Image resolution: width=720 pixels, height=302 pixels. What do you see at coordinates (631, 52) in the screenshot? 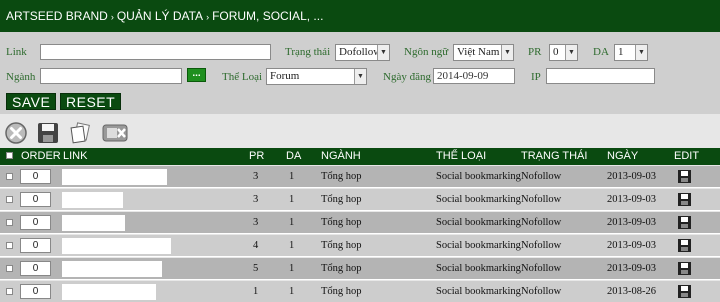
I see `da-select: 1 ▼` at bounding box center [631, 52].